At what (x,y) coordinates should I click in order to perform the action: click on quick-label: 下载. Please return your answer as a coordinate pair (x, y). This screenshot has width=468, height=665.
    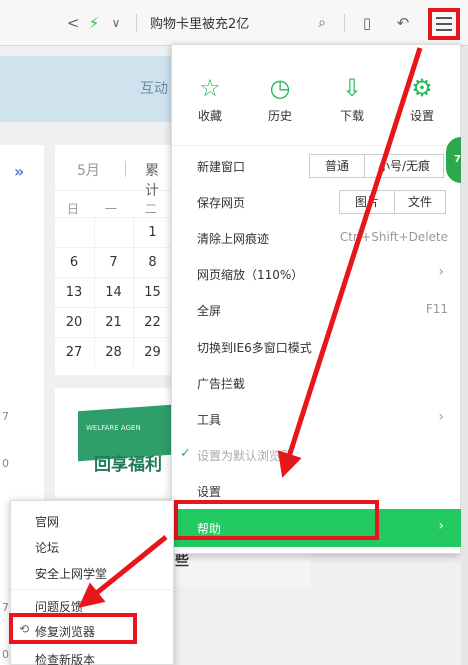
    Looking at the image, I should click on (351, 116).